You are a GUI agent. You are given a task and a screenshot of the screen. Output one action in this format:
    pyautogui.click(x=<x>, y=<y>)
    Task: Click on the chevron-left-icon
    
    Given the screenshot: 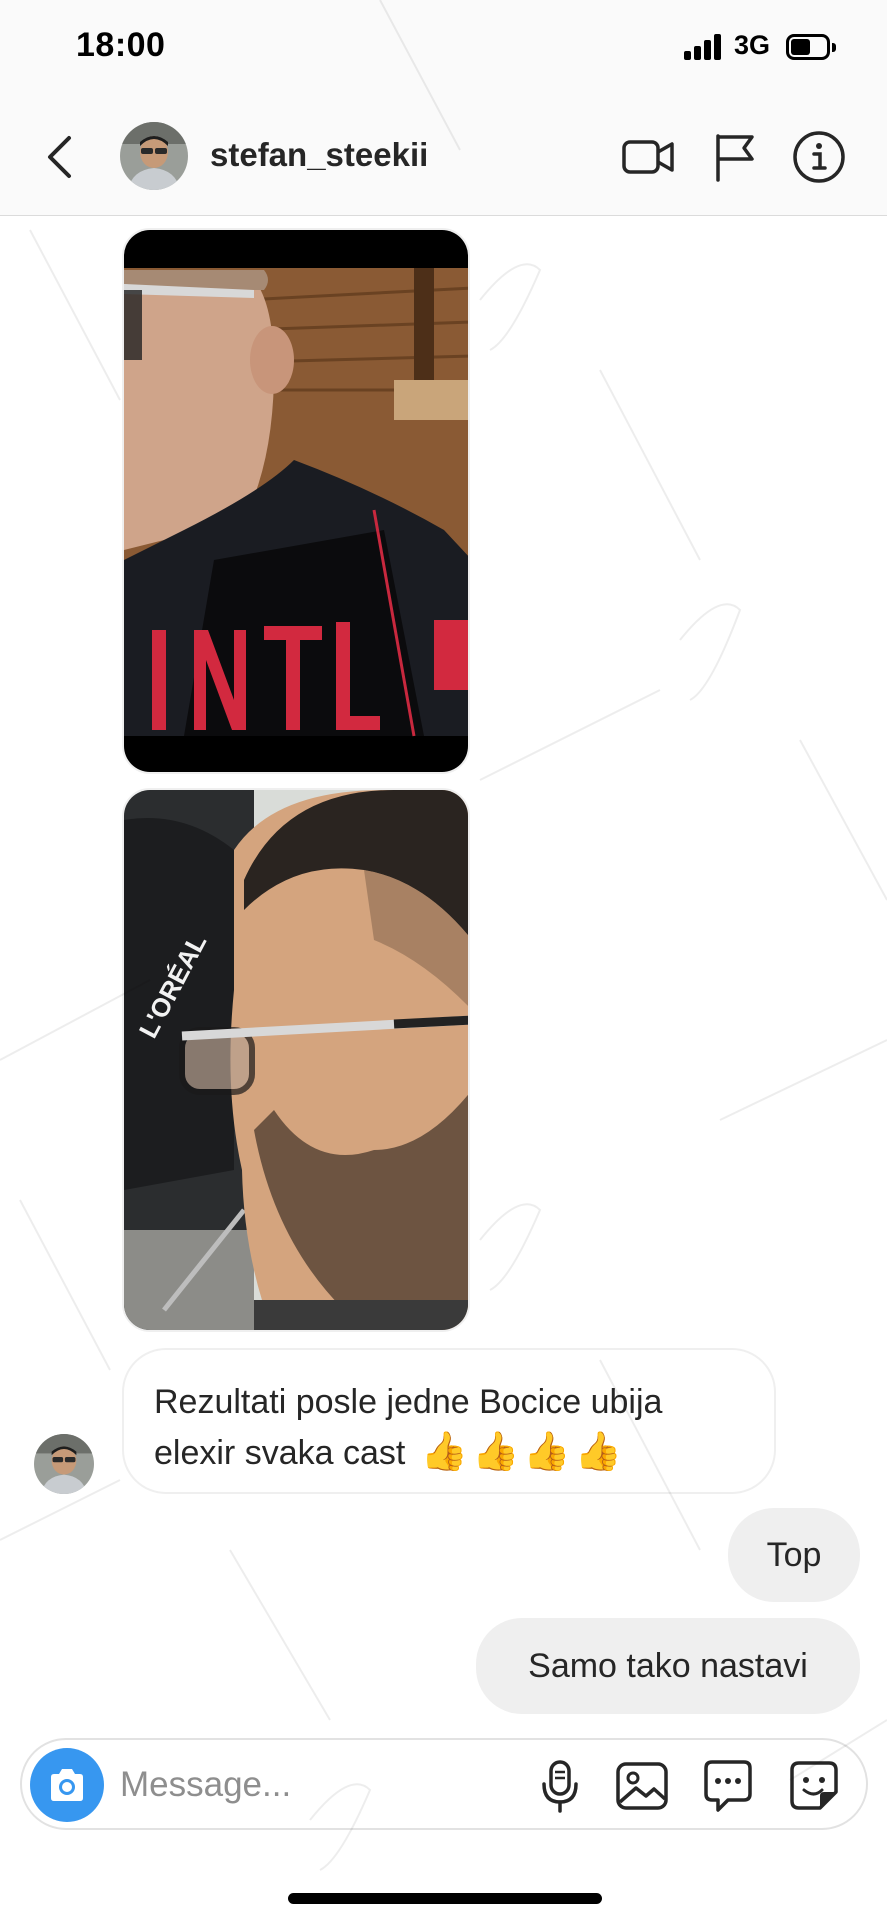 What is the action you would take?
    pyautogui.click(x=59, y=157)
    